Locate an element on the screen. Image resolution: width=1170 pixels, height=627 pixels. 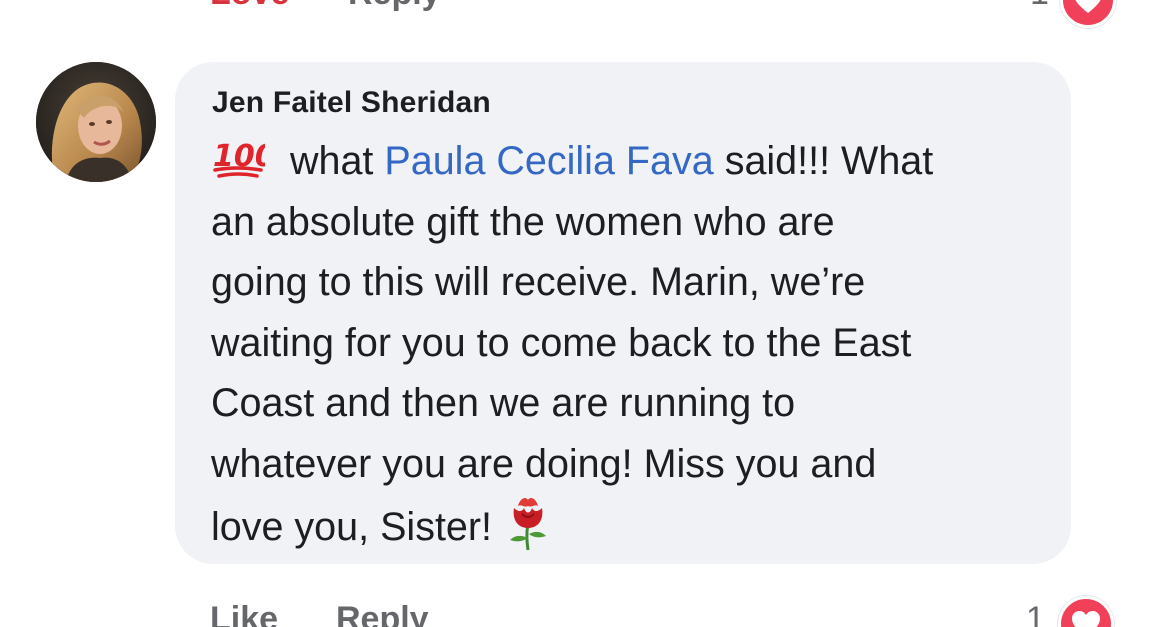
comment-line: whatever you are doing! Miss you and is located at coordinates (544, 463).